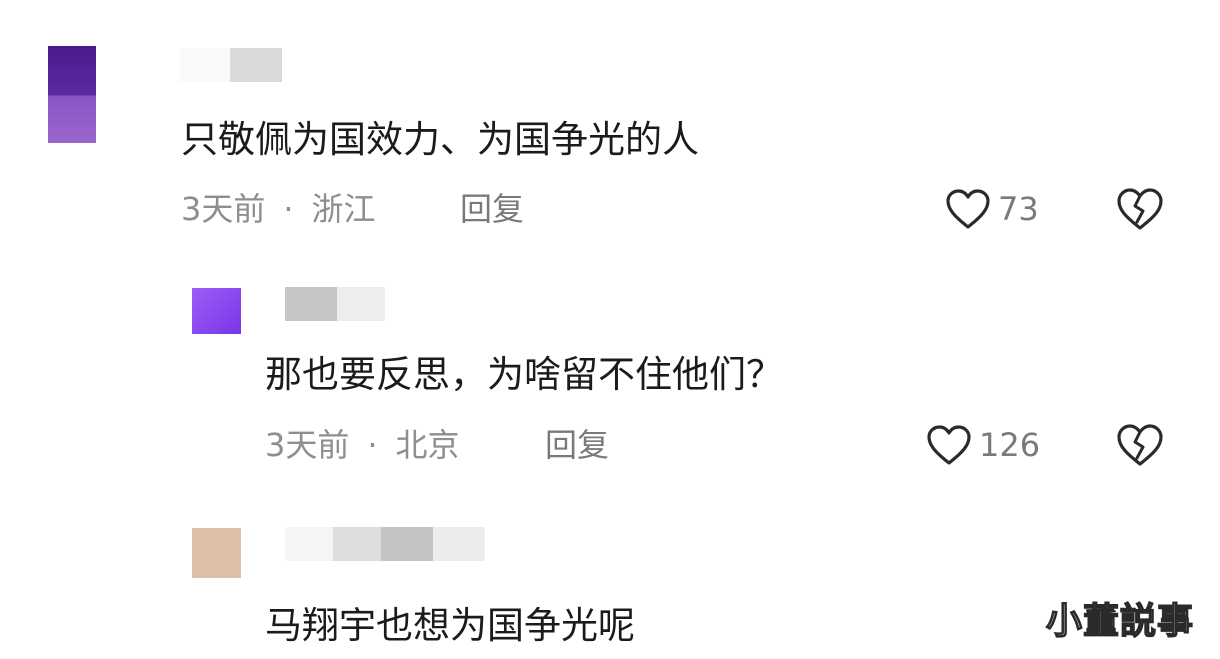  What do you see at coordinates (343, 209) in the screenshot?
I see `comment-location: 浙江` at bounding box center [343, 209].